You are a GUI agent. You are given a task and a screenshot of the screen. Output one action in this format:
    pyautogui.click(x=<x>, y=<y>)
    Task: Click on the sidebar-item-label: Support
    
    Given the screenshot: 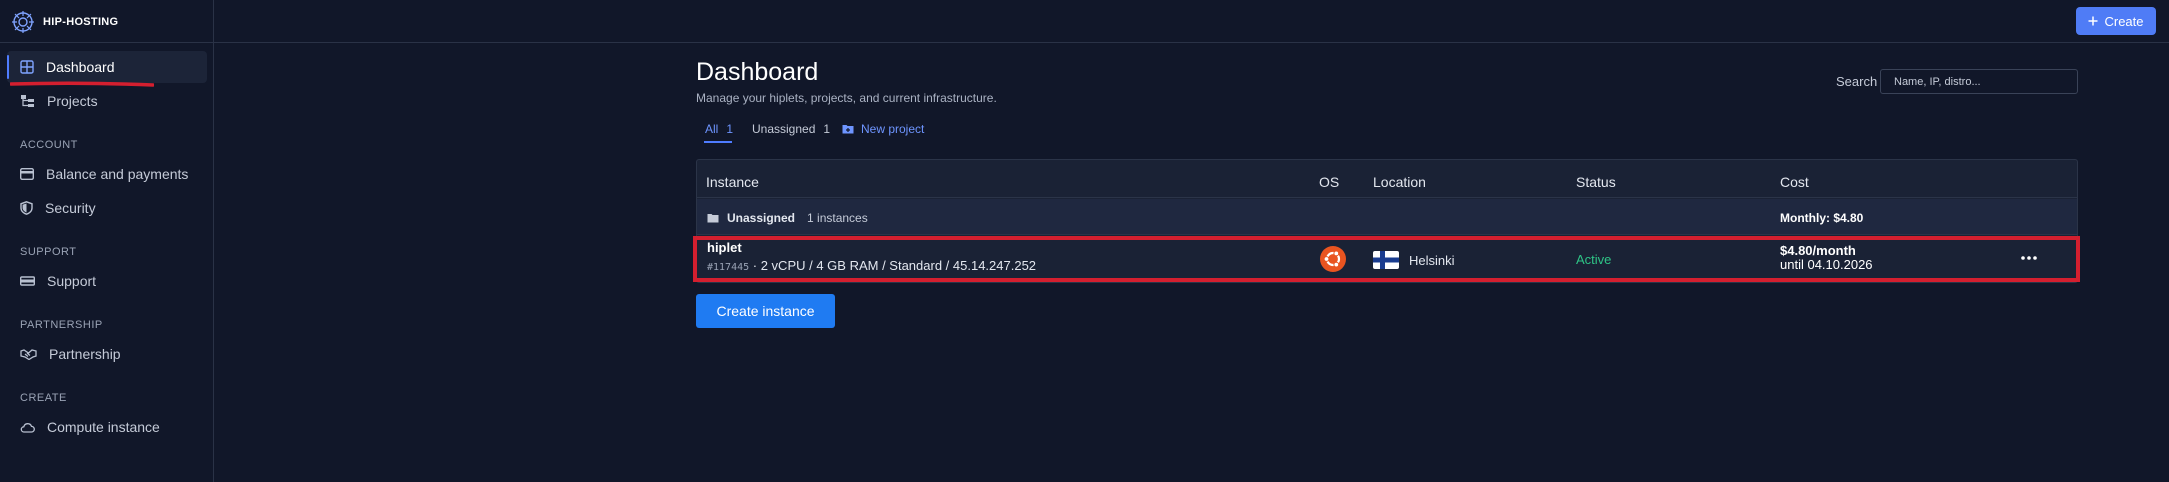 What is the action you would take?
    pyautogui.click(x=72, y=281)
    